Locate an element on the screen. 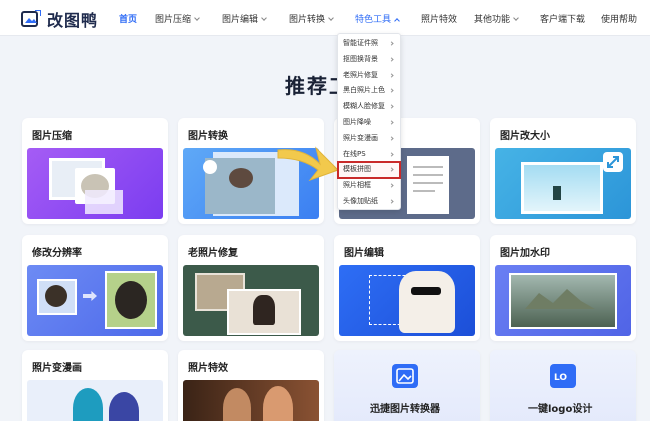 This screenshot has width=650, height=421. logo-icon is located at coordinates (31, 19).